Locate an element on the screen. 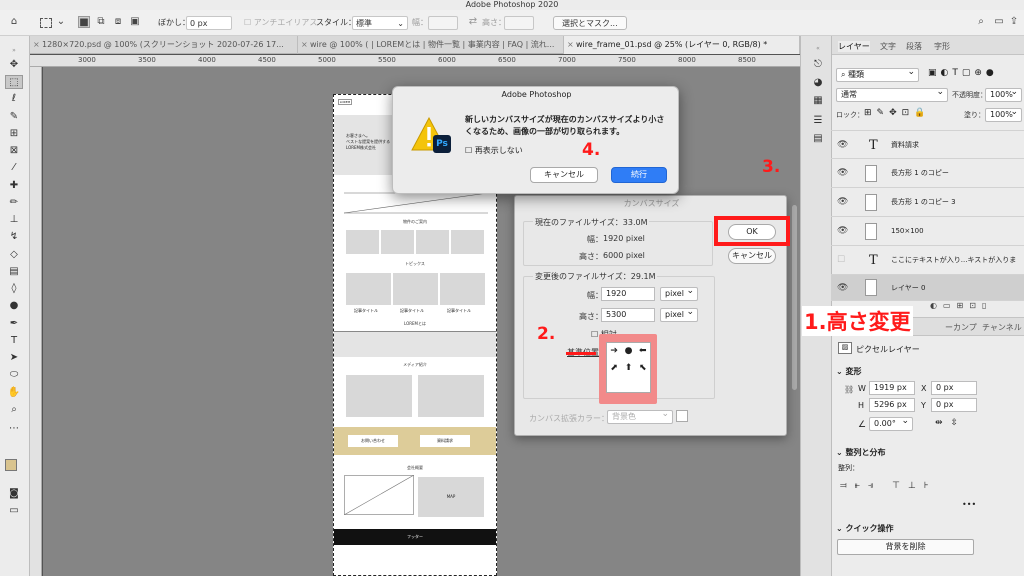 This screenshot has width=1024, height=576. anchor-arrow-up-icon: ⬆ is located at coordinates (628, 368).